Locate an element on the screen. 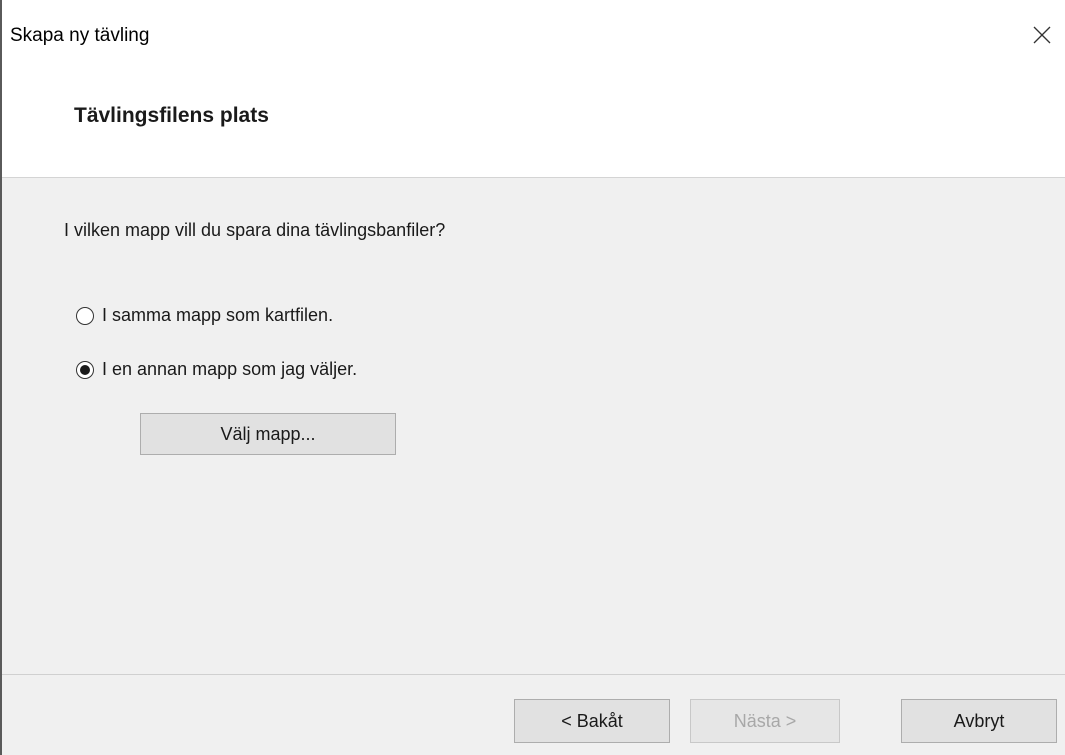 The width and height of the screenshot is (1065, 755). radio-option-other-folder: I en annan mapp som jag väljer. is located at coordinates (216, 369).